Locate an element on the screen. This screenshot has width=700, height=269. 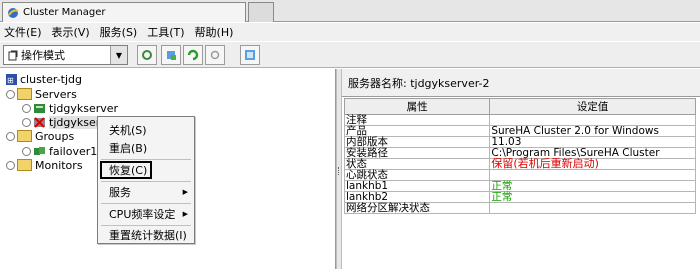
server-suspended-icon is located at coordinates (39, 122).